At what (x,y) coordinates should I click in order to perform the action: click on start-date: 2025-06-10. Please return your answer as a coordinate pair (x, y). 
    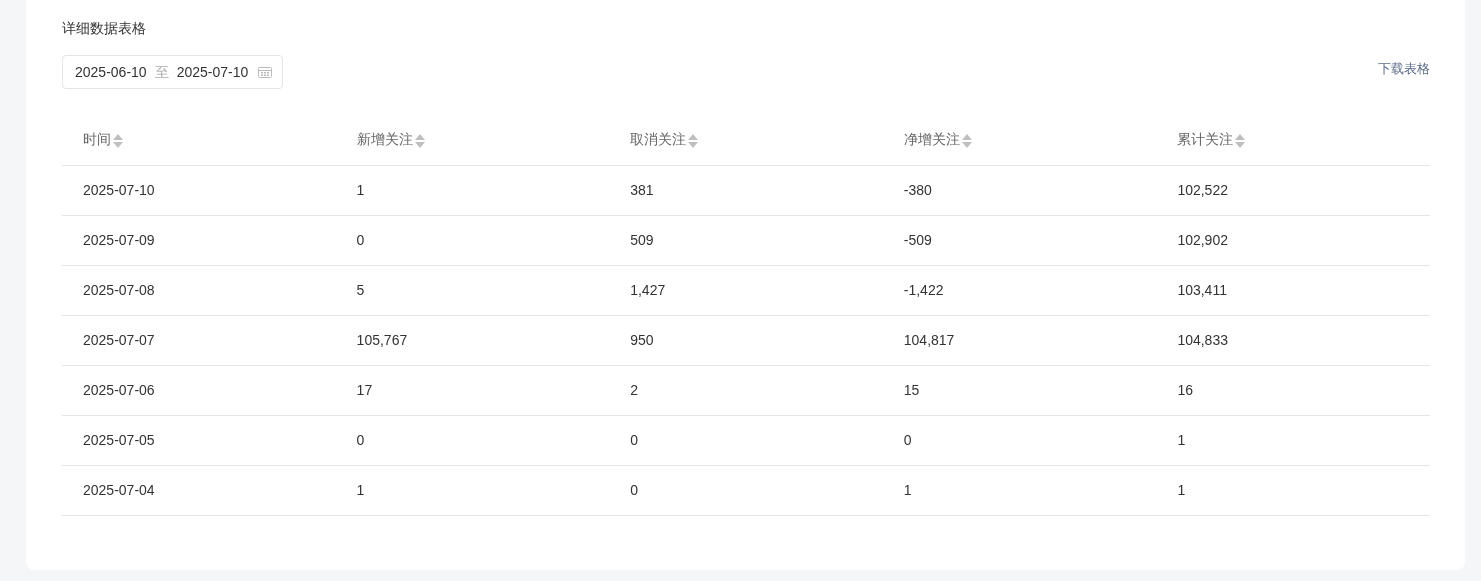
    Looking at the image, I should click on (111, 72).